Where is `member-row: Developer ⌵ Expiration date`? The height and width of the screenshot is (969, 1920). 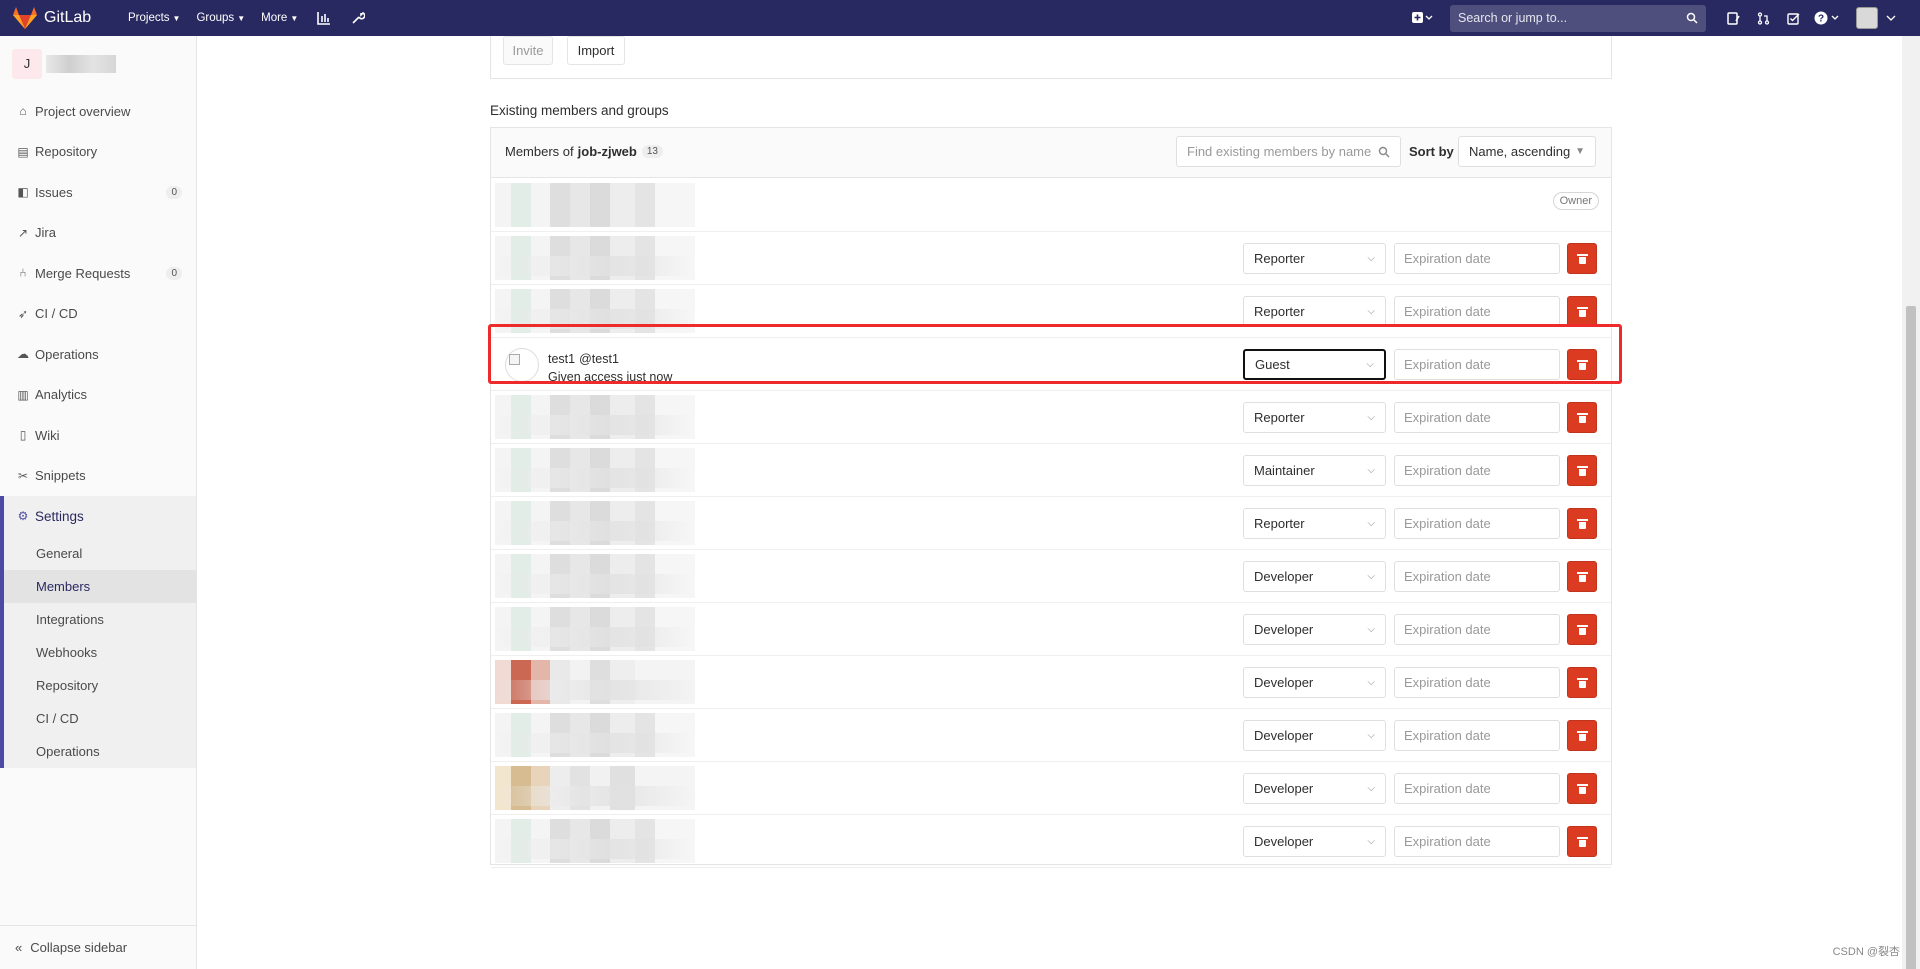
member-row: Developer ⌵ Expiration date is located at coordinates (1051, 735).